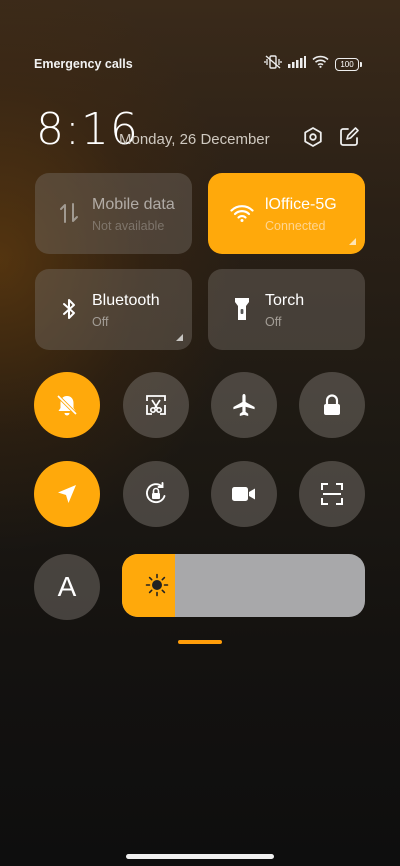  I want to click on tile-status: Not available, so click(128, 226).